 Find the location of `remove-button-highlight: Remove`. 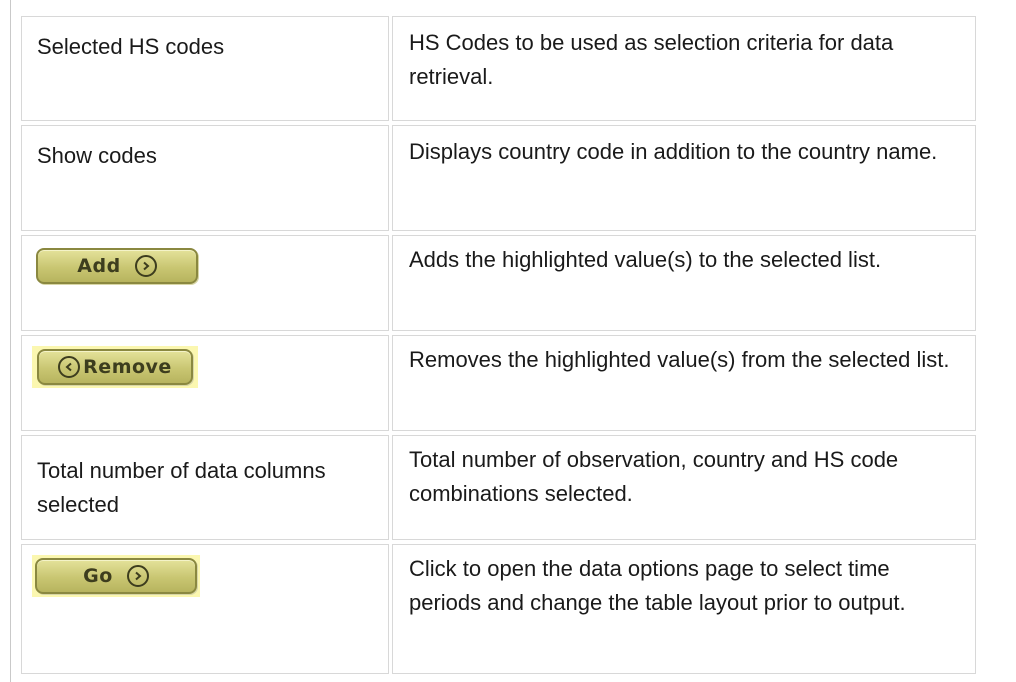

remove-button-highlight: Remove is located at coordinates (115, 367).